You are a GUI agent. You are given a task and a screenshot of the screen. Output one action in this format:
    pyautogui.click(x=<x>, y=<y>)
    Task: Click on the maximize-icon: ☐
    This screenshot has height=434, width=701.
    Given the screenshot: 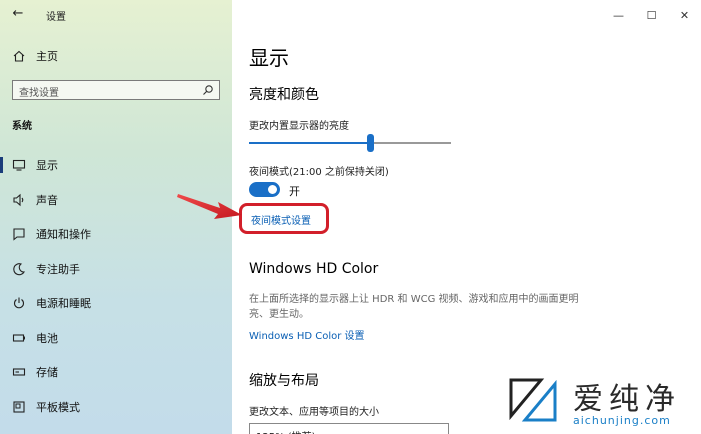 What is the action you would take?
    pyautogui.click(x=651, y=15)
    